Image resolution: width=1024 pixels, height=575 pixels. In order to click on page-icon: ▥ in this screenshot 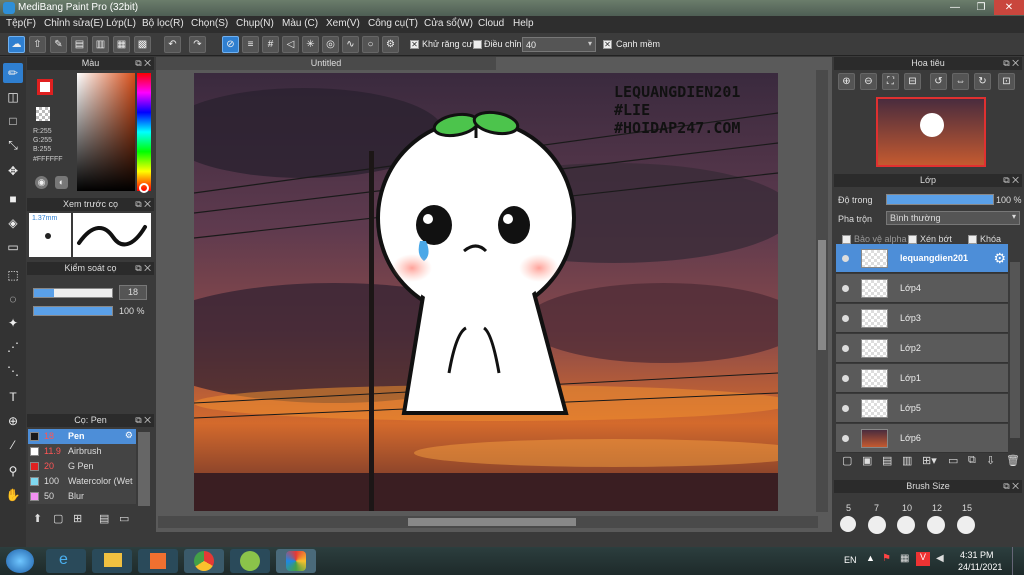, I will do `click(100, 44)`.